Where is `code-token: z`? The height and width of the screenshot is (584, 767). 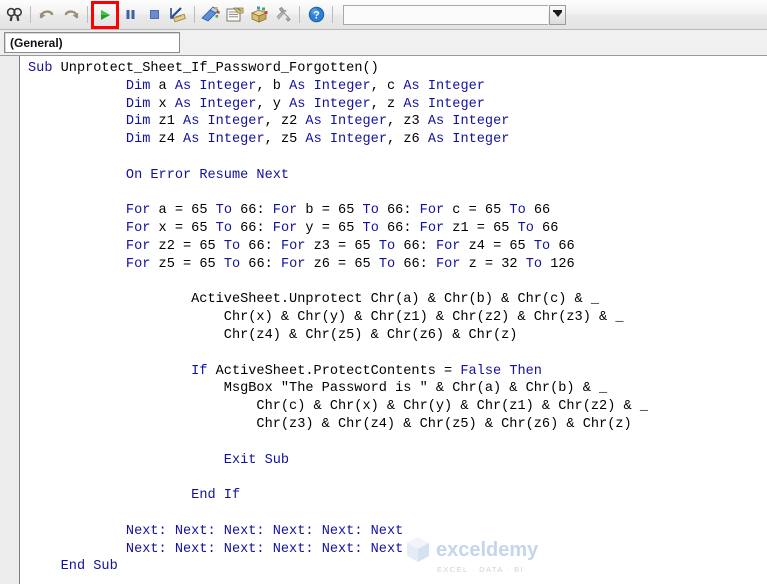
code-token: z is located at coordinates (395, 104).